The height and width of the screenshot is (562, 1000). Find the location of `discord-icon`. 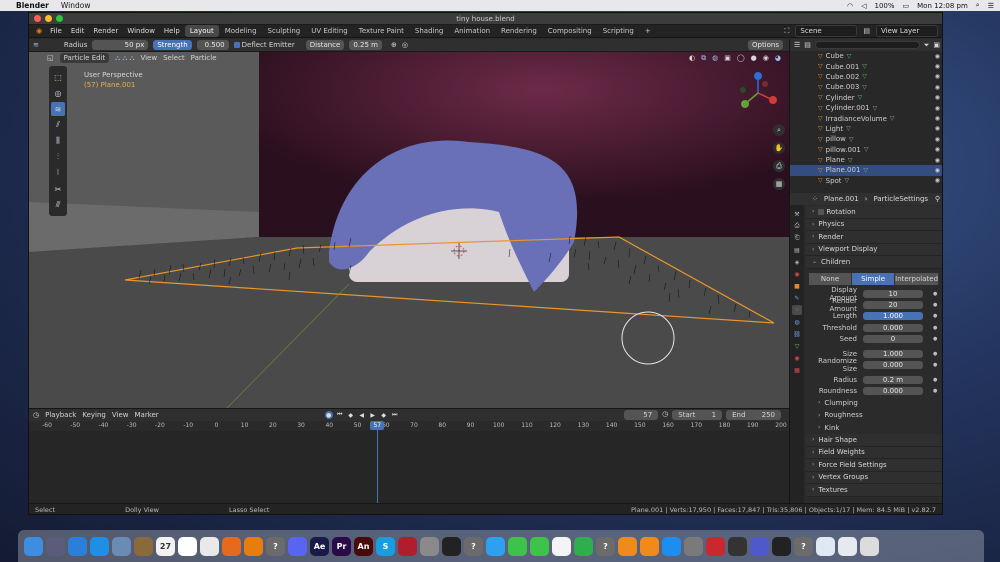

discord-icon is located at coordinates (297, 546).